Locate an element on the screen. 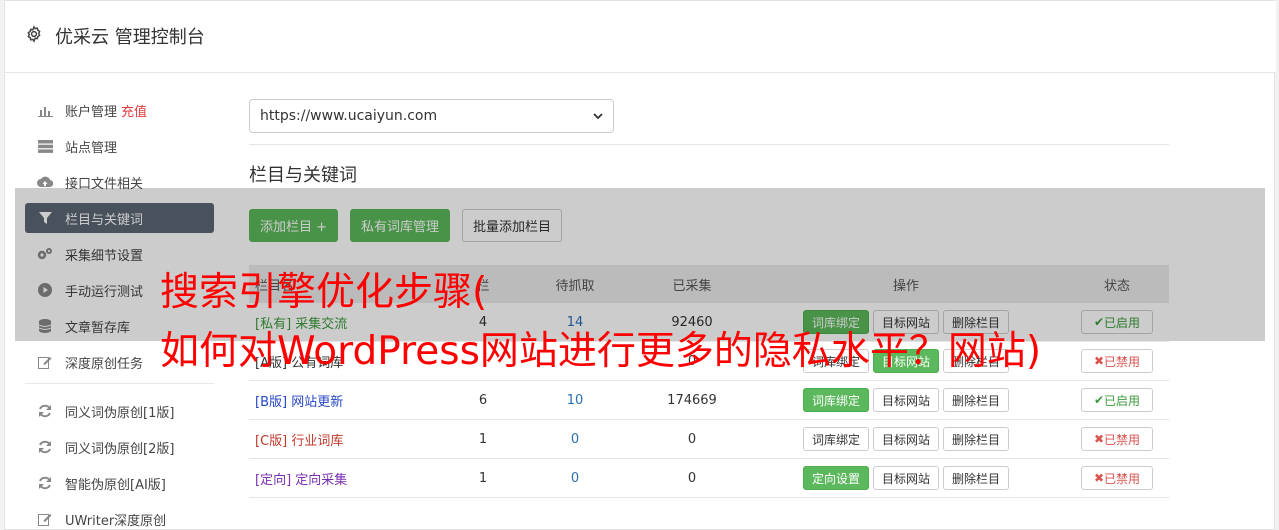 This screenshot has height=530, width=1279. sidebar-item-label: 账户管理 is located at coordinates (91, 112).